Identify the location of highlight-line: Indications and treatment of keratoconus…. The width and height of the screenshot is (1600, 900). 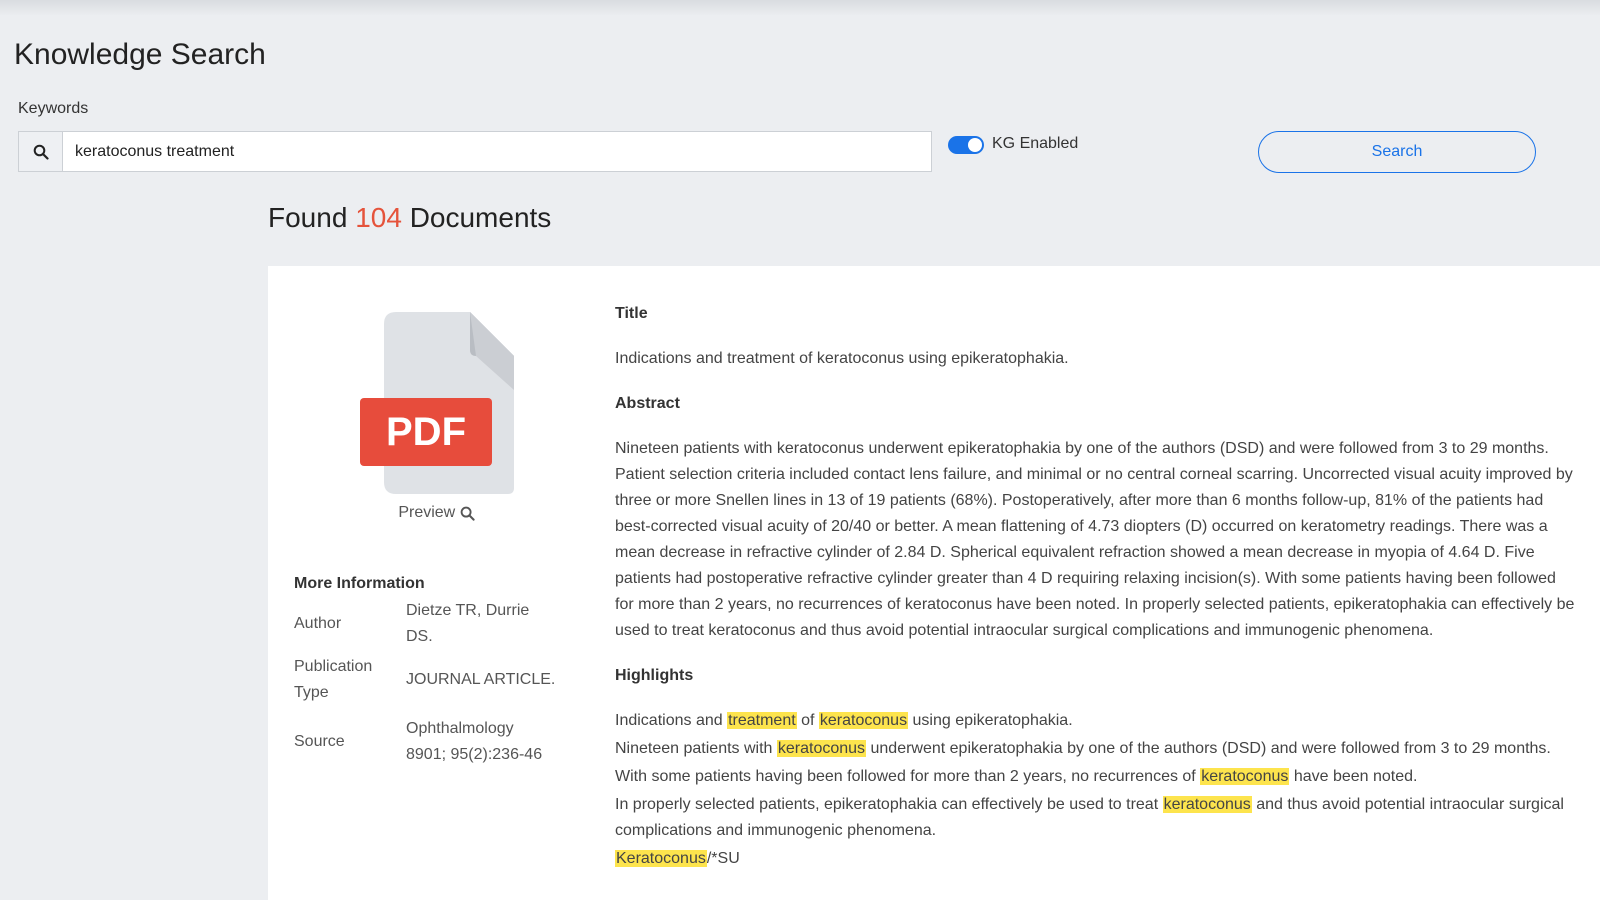
(1095, 721).